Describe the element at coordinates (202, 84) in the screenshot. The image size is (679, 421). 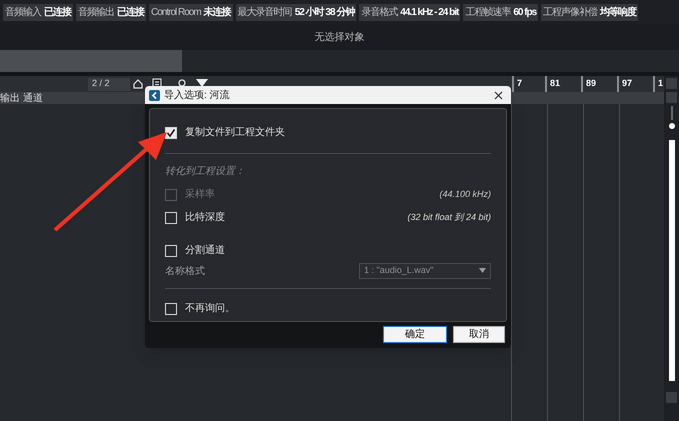
I see `playhead-icon` at that location.